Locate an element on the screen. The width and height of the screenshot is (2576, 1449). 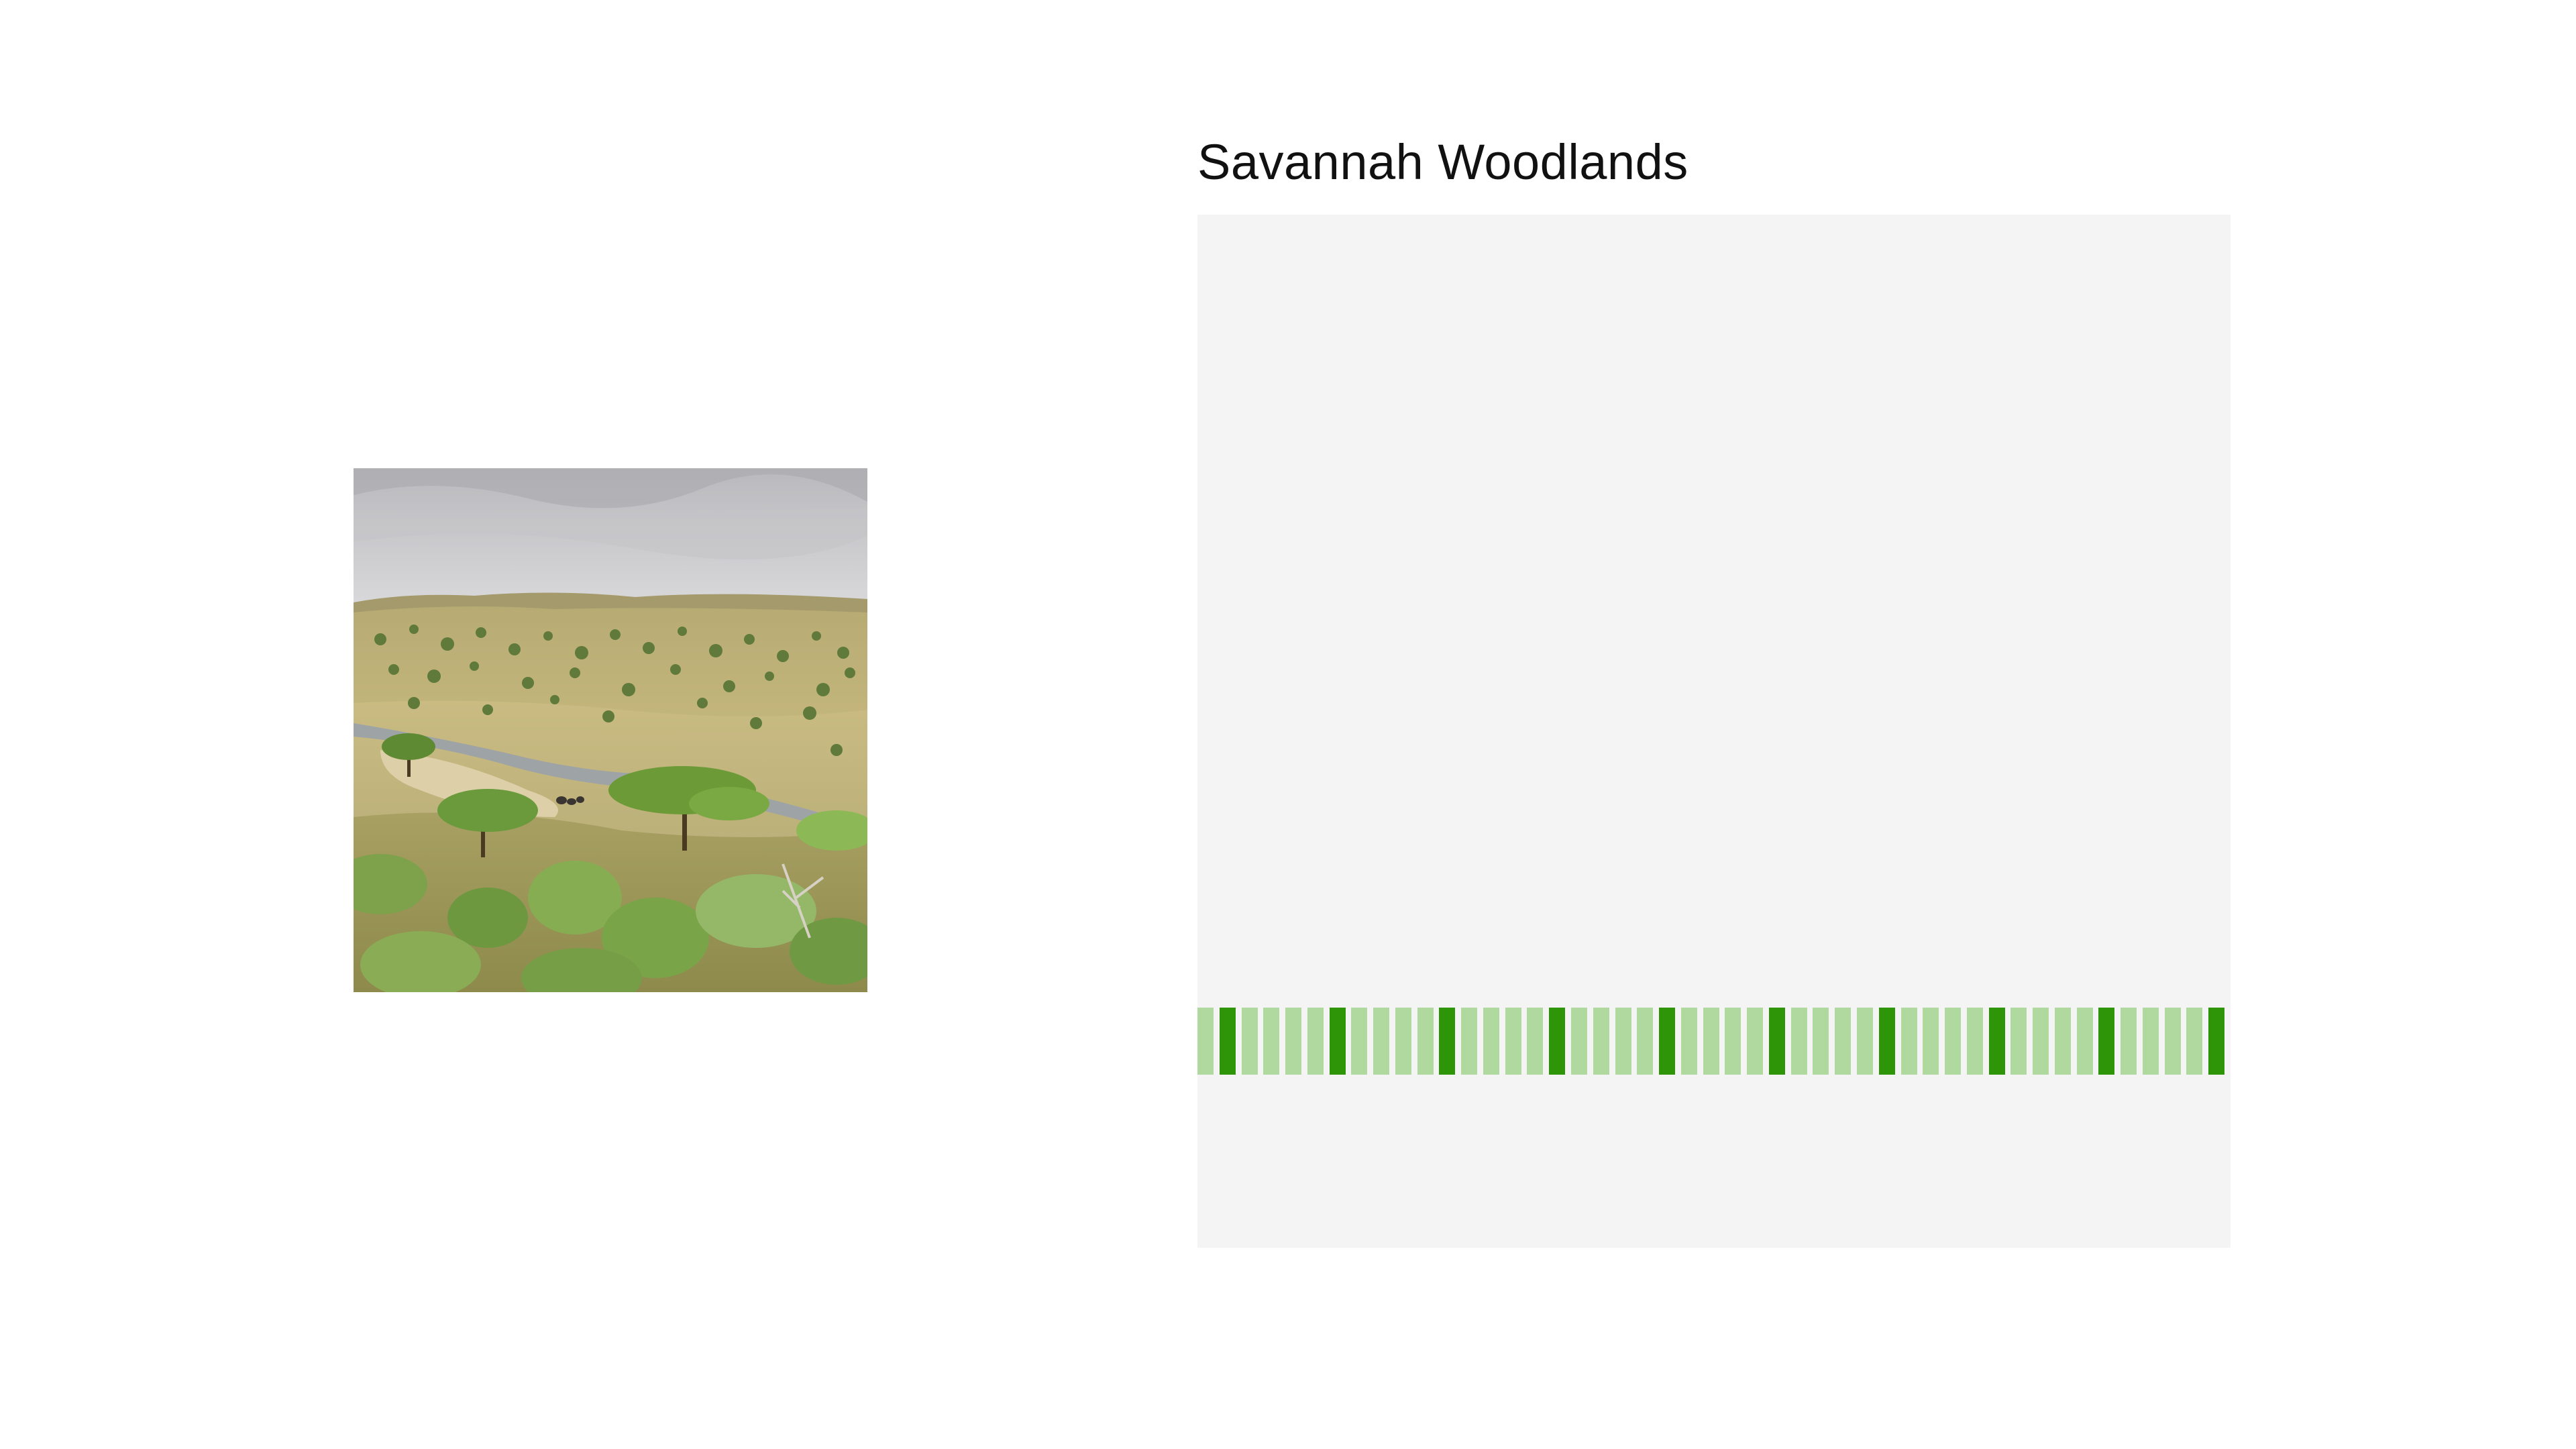
page-title: Savannah Woodlands is located at coordinates (1442, 162).